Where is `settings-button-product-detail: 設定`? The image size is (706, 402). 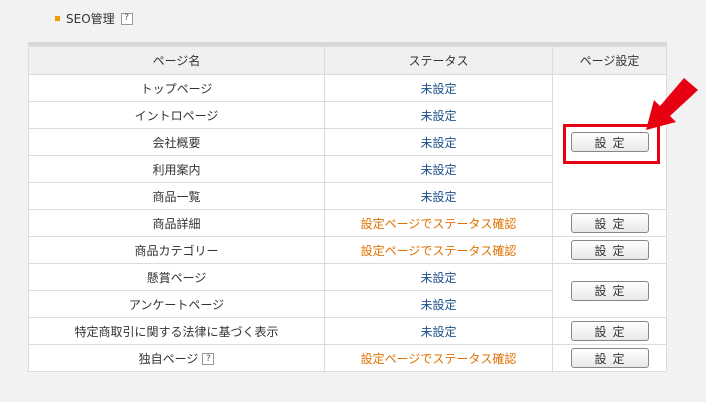
settings-button-product-detail: 設定 is located at coordinates (609, 223).